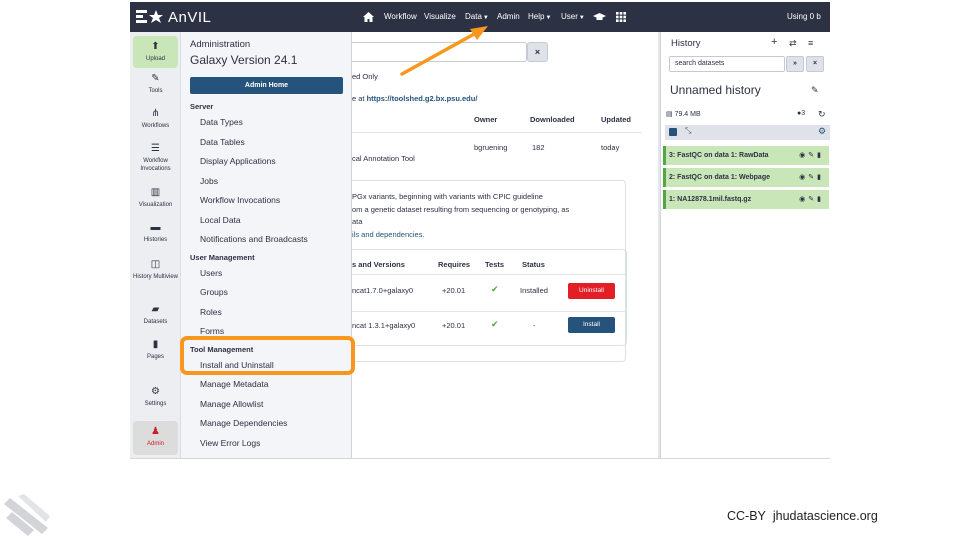 This screenshot has width=960, height=540. I want to click on apps-grid-icon, so click(621, 17).